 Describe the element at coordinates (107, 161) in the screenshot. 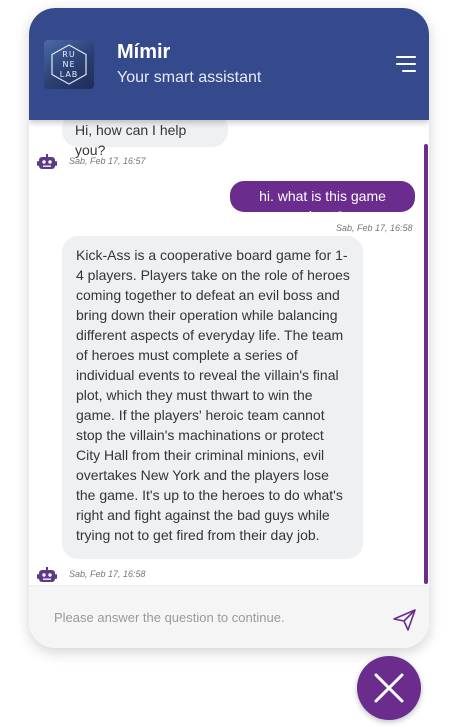

I see `message-timestamp: Sab, Feb 17, 16:57` at that location.